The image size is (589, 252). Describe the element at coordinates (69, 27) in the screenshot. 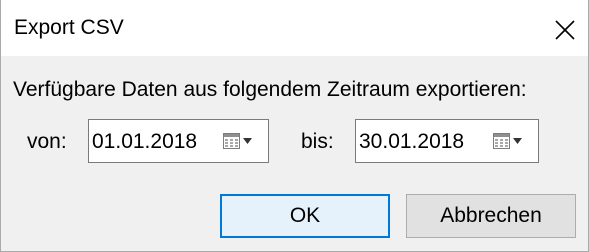

I see `window-title: Export CSV` at that location.